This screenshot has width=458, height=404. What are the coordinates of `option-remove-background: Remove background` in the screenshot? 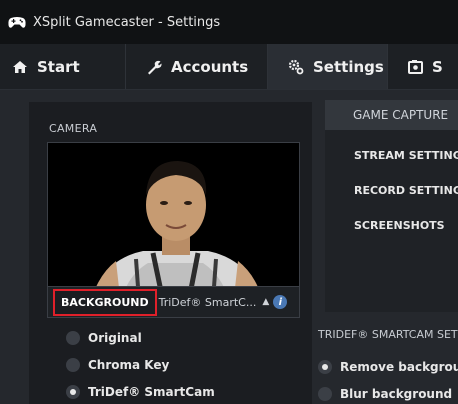 It's located at (388, 367).